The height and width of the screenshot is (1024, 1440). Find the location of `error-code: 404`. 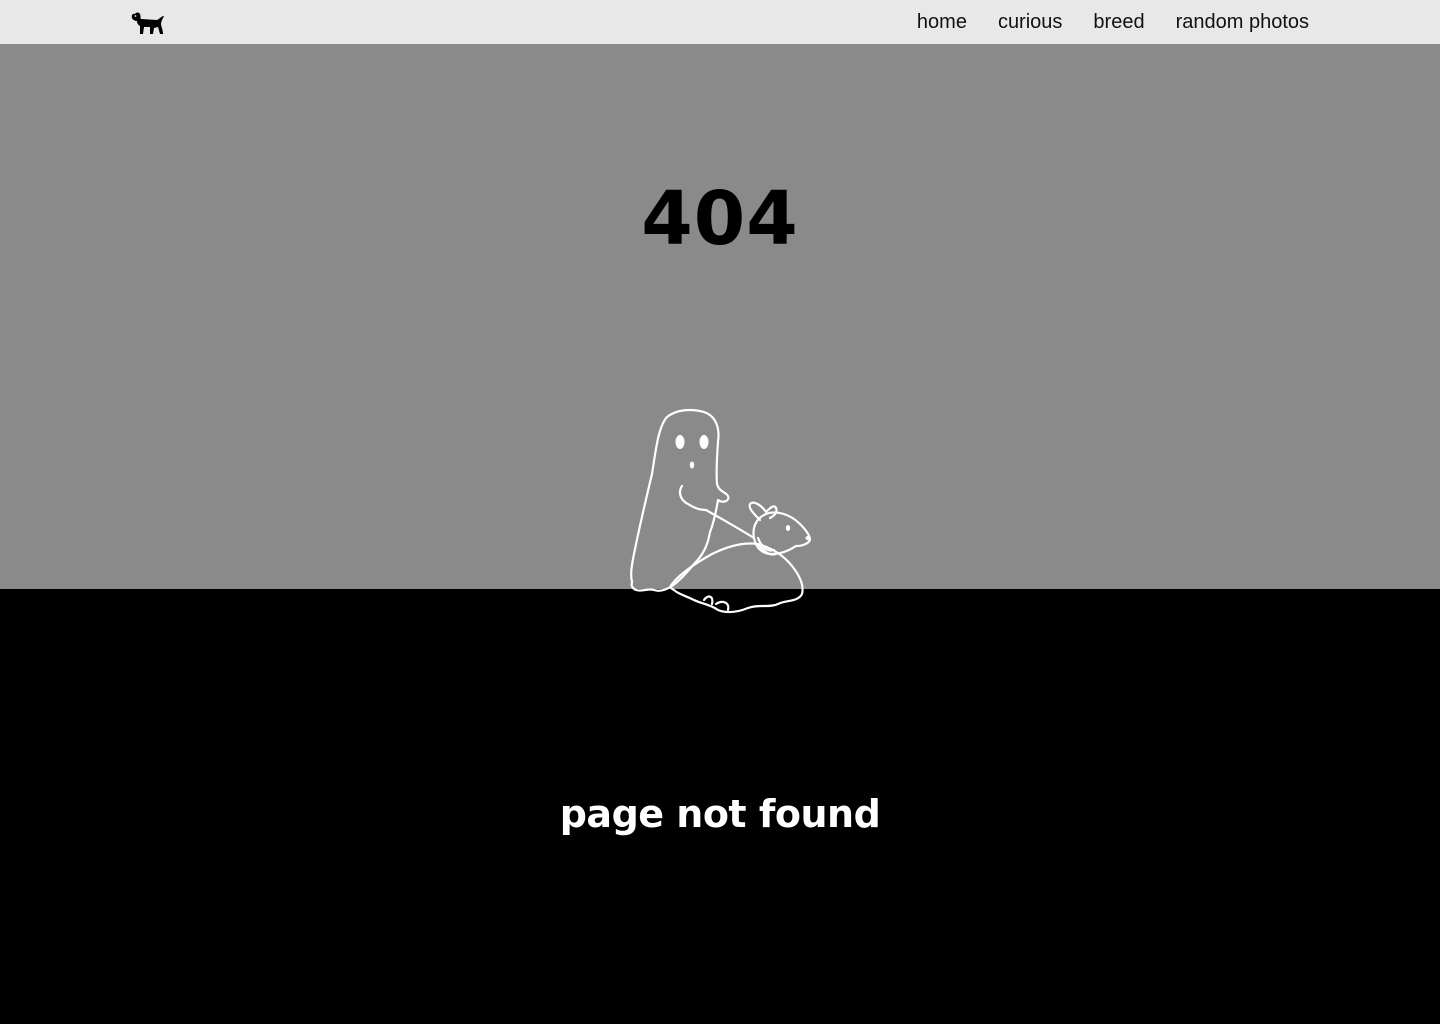

error-code: 404 is located at coordinates (720, 219).